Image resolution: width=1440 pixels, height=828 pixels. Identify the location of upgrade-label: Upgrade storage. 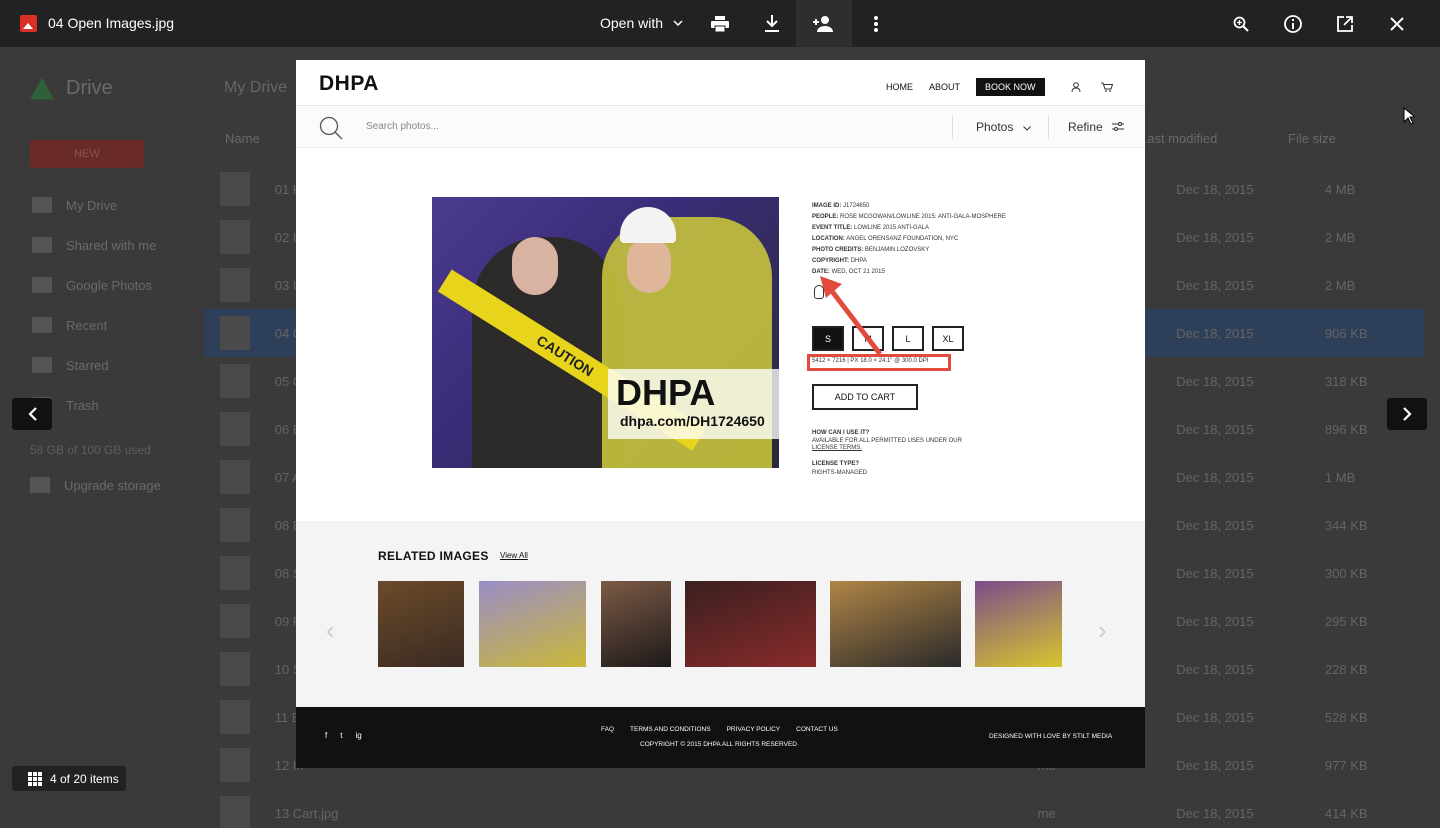
(112, 485).